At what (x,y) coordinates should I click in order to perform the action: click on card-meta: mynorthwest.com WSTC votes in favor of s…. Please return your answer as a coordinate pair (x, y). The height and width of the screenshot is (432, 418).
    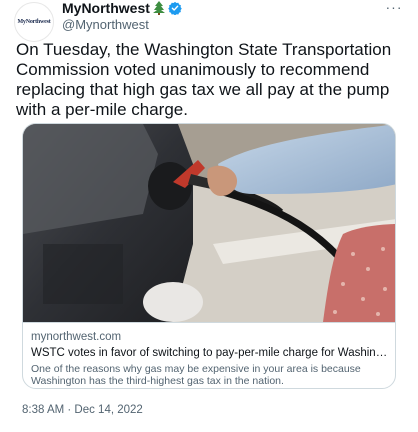
    Looking at the image, I should click on (209, 355).